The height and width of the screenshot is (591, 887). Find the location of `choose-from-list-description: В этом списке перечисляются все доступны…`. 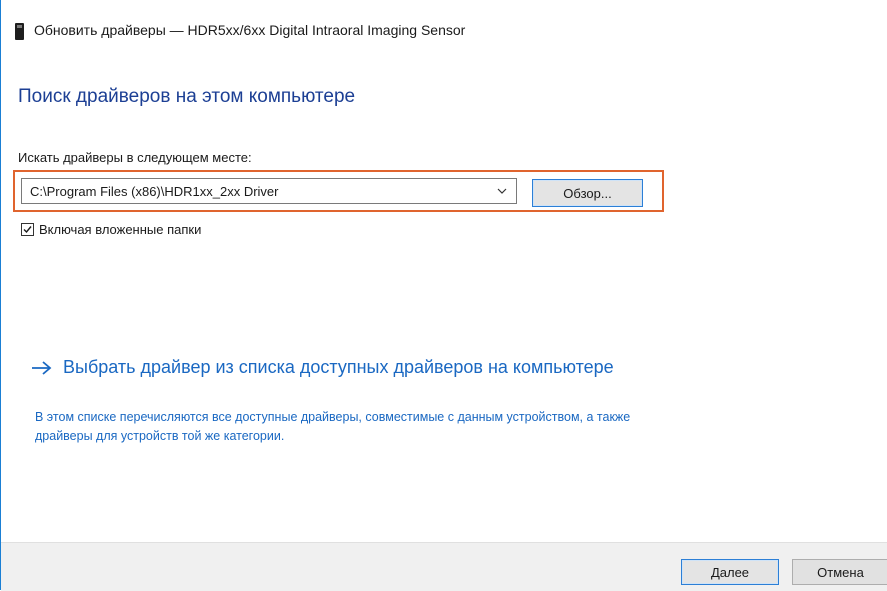

choose-from-list-description: В этом списке перечисляются все доступны… is located at coordinates (333, 426).